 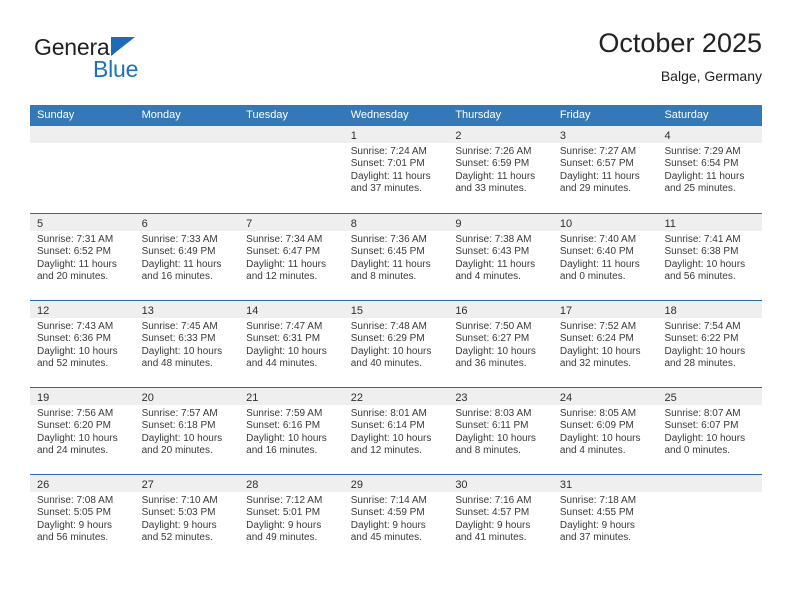 What do you see at coordinates (43, 311) in the screenshot?
I see `day-number: 12` at bounding box center [43, 311].